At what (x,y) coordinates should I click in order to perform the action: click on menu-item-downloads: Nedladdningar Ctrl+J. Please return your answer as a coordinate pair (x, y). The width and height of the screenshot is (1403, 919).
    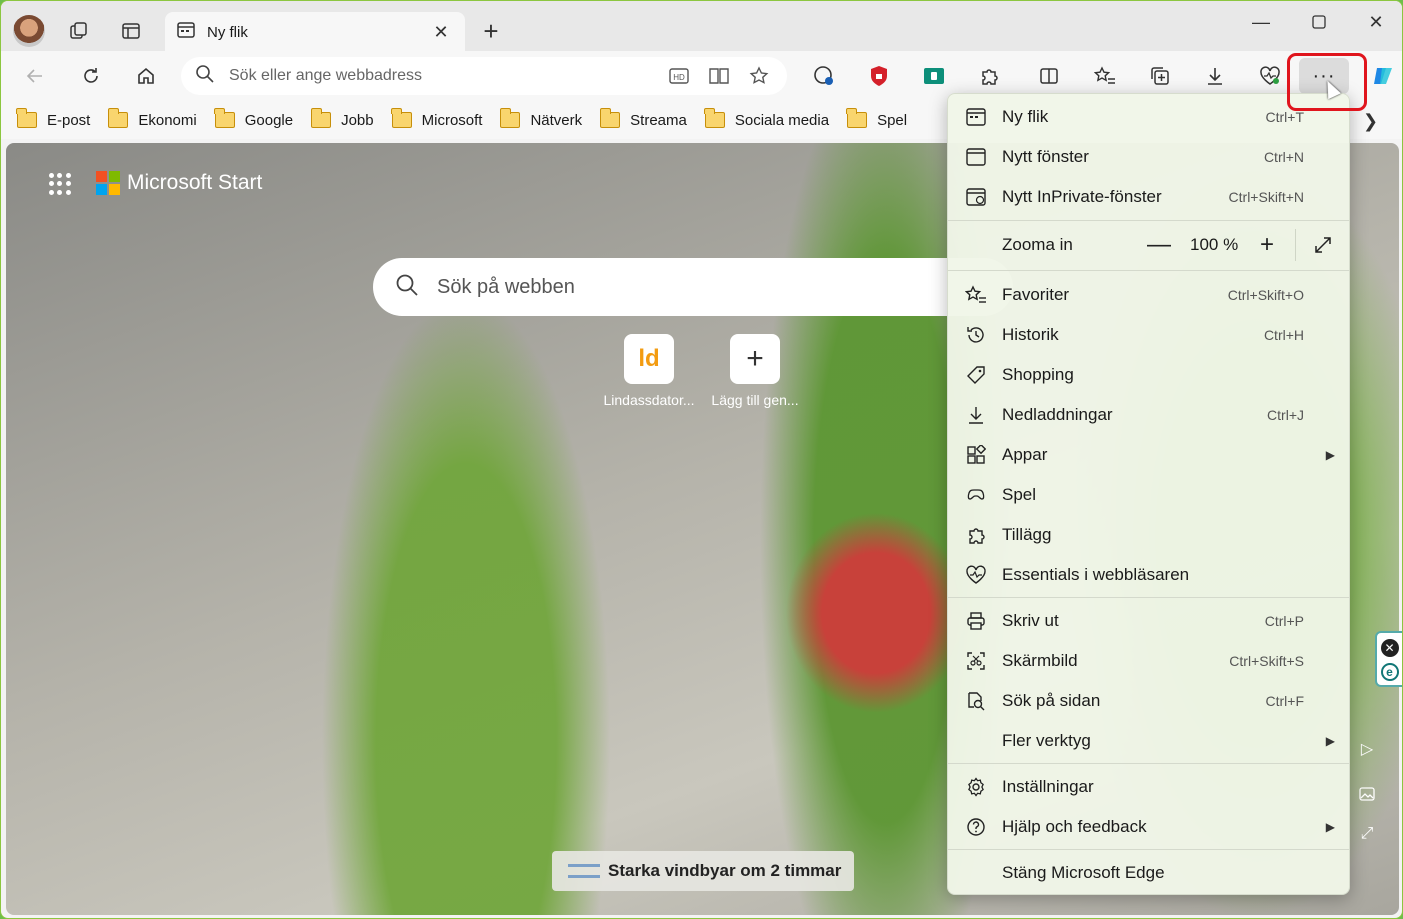
    Looking at the image, I should click on (1148, 415).